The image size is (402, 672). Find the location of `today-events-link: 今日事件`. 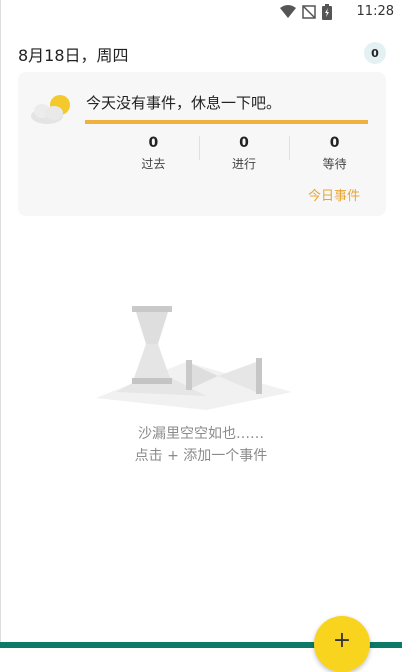

today-events-link: 今日事件 is located at coordinates (334, 194).